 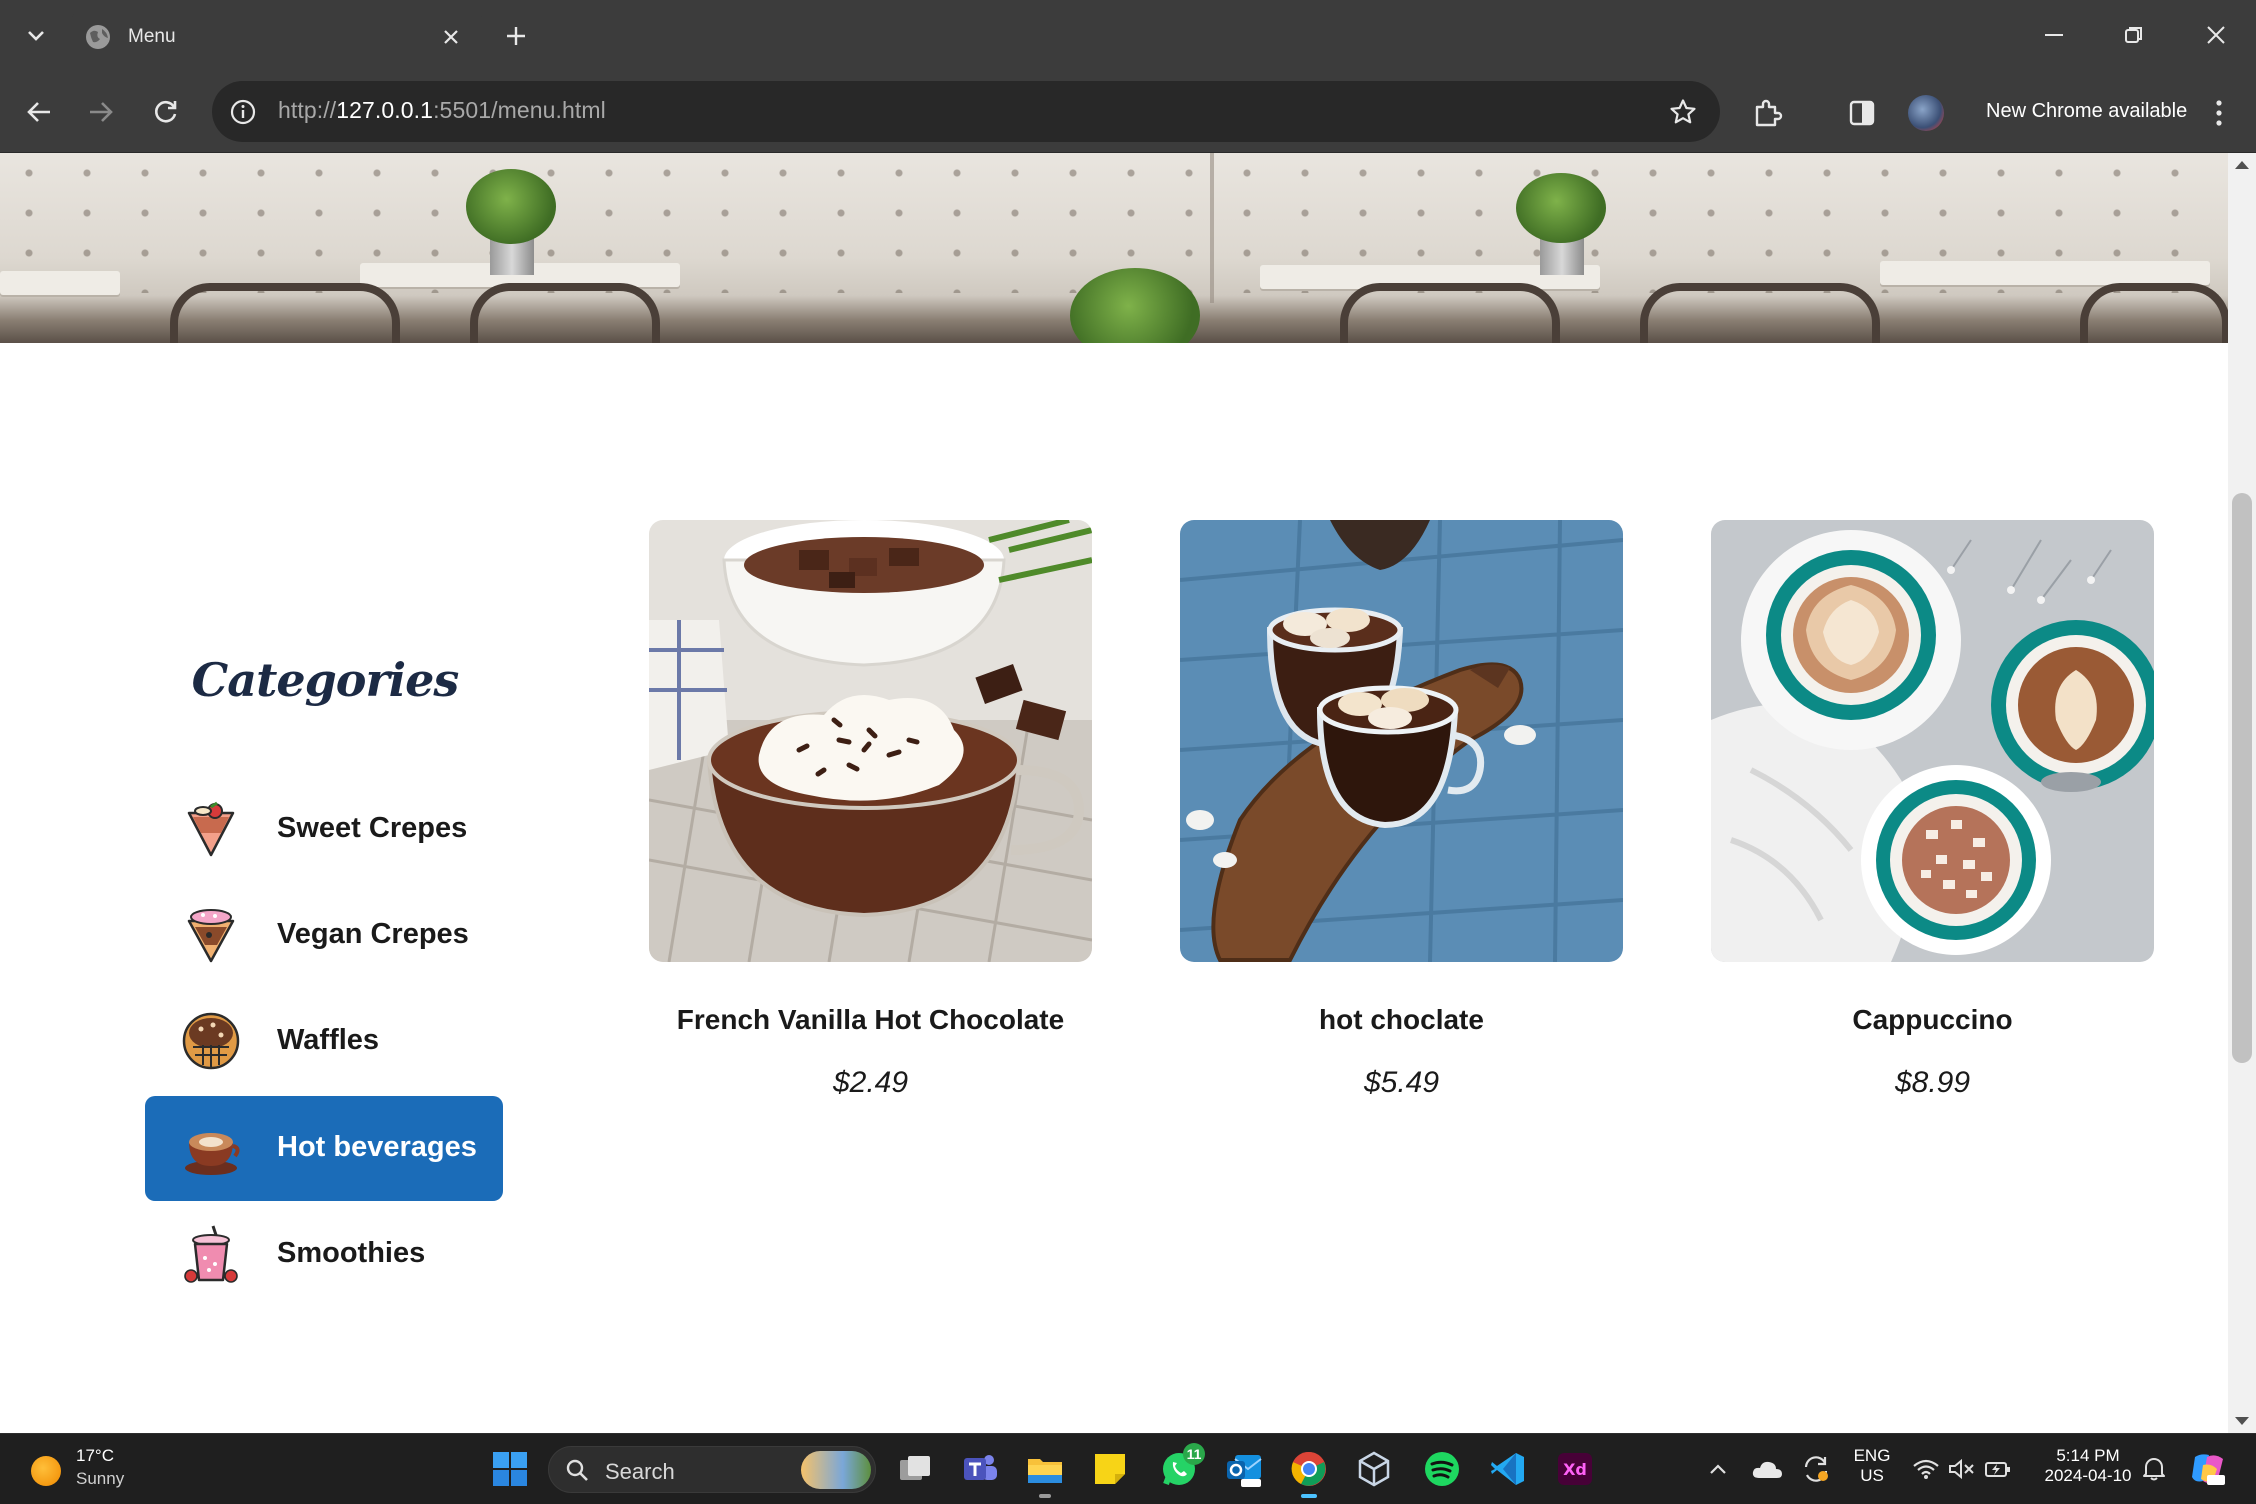 I want to click on update-chrome-label: New Chrome available, so click(x=2086, y=111).